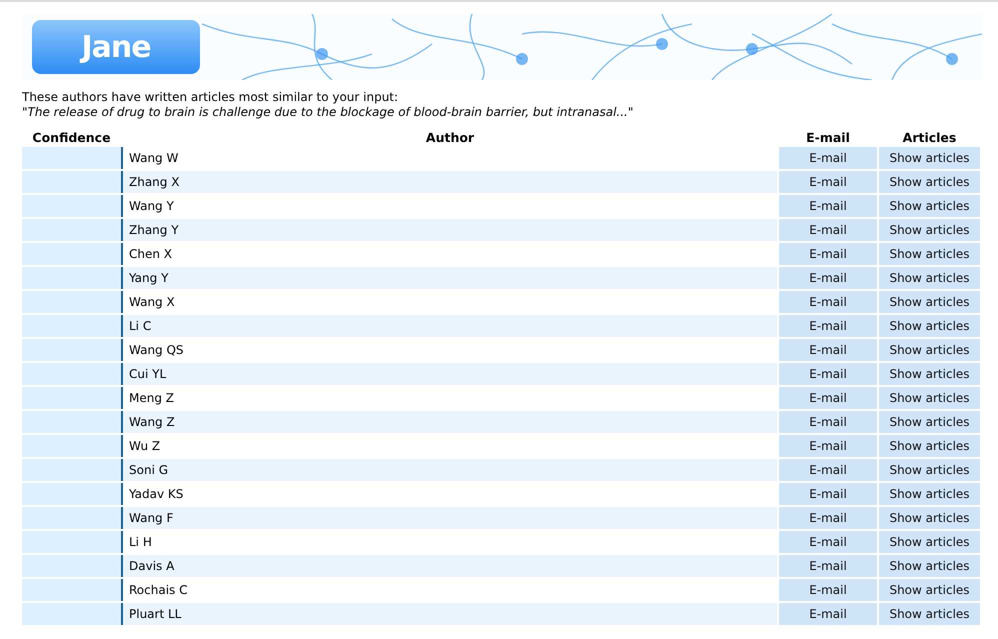 This screenshot has height=639, width=998. I want to click on query-text: "The release of drug to brain is challenge due to the blockage of blood-brain barrier, but intranasal...", so click(328, 112).